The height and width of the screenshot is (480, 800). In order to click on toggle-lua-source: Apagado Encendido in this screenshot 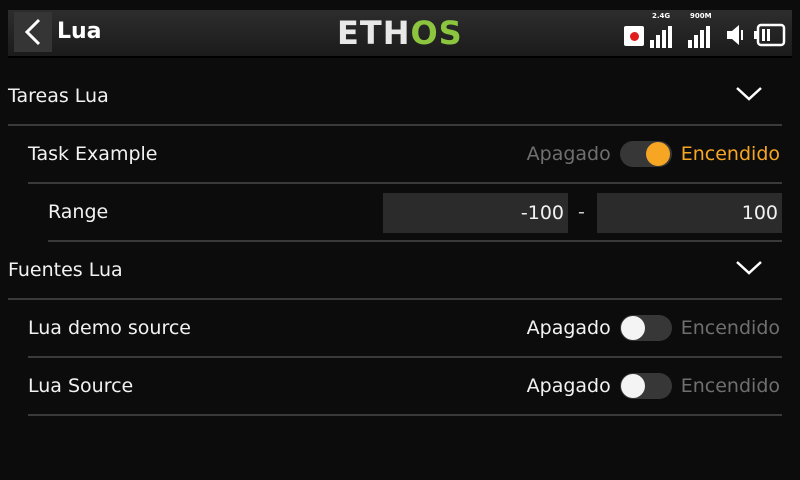, I will do `click(653, 386)`.